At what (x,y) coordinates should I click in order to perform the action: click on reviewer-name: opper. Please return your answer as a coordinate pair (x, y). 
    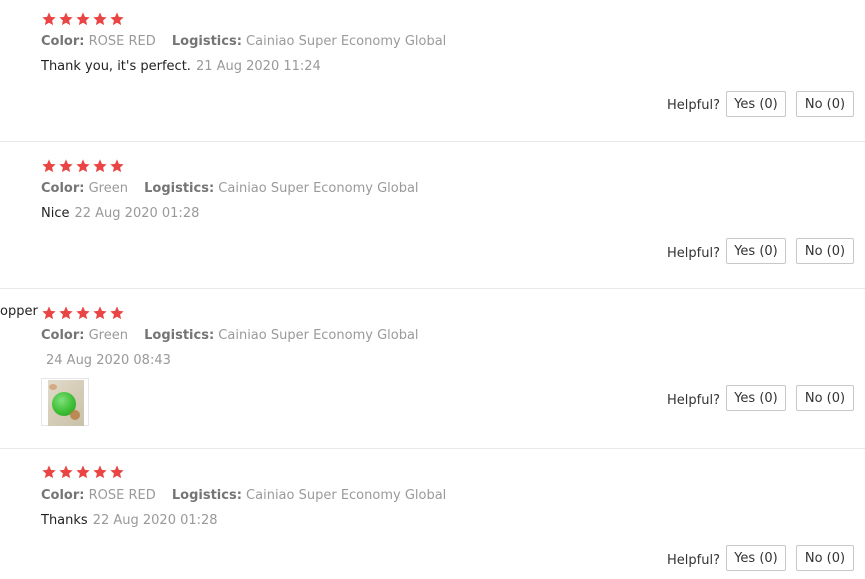
    Looking at the image, I should click on (19, 311).